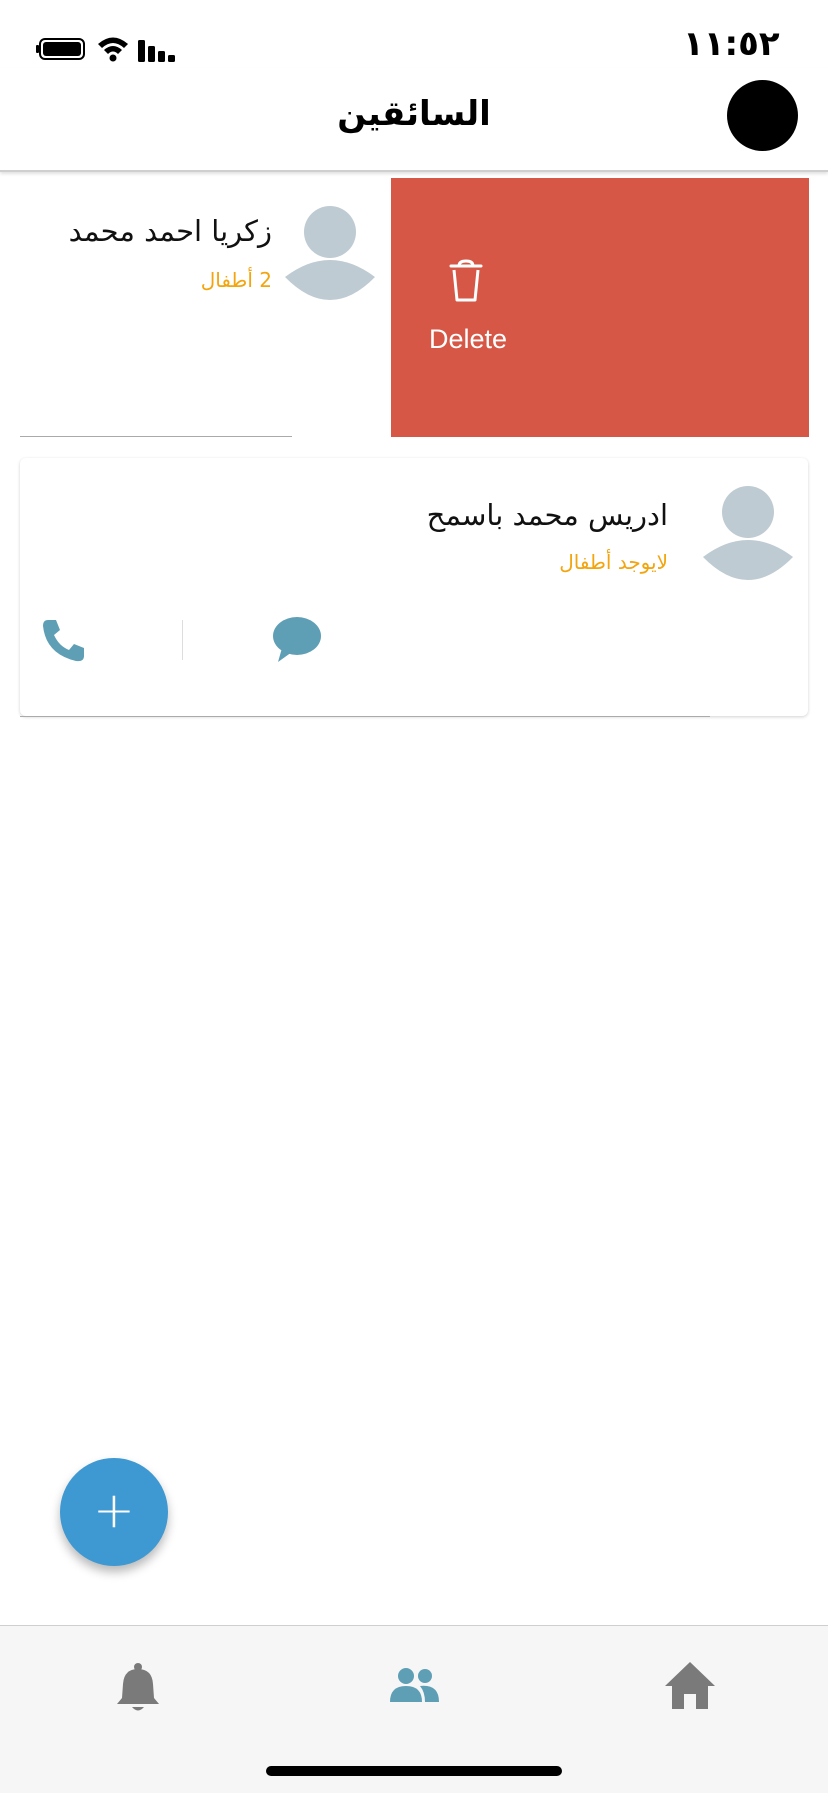  Describe the element at coordinates (60, 49) in the screenshot. I see `battery-icon` at that location.